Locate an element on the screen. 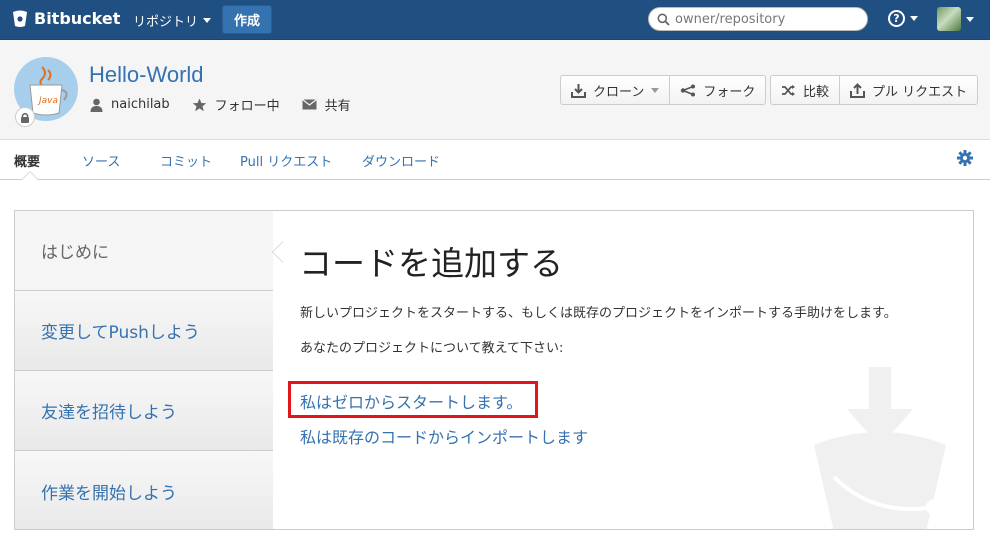 This screenshot has width=990, height=541. owner-link: naichilab is located at coordinates (130, 104).